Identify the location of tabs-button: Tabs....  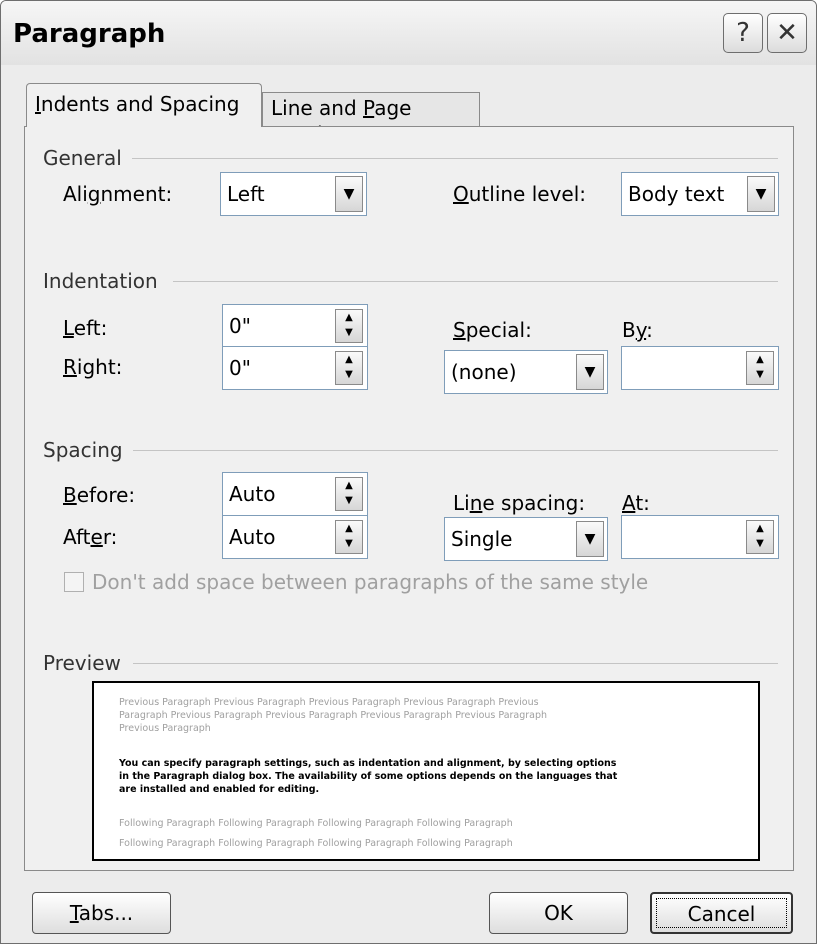
(101, 913).